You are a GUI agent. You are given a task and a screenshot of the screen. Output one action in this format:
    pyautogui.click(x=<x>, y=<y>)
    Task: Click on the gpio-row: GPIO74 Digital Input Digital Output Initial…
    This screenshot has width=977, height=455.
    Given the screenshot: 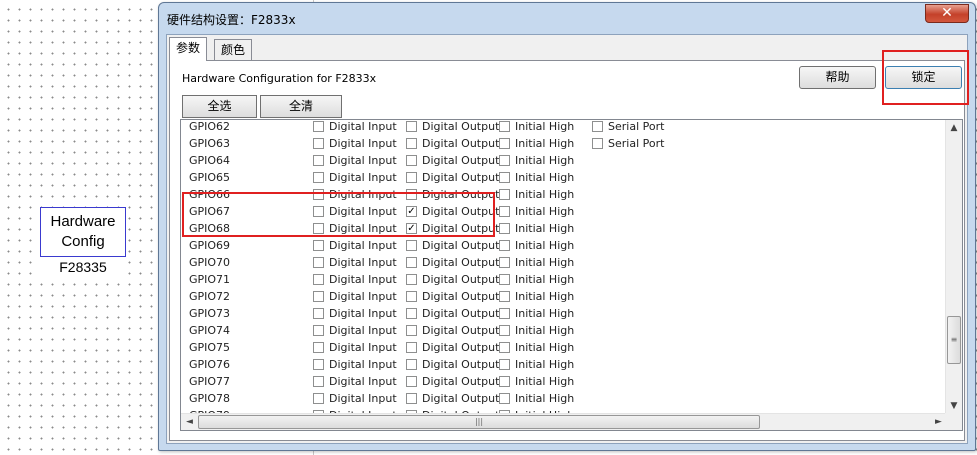 What is the action you would take?
    pyautogui.click(x=562, y=330)
    